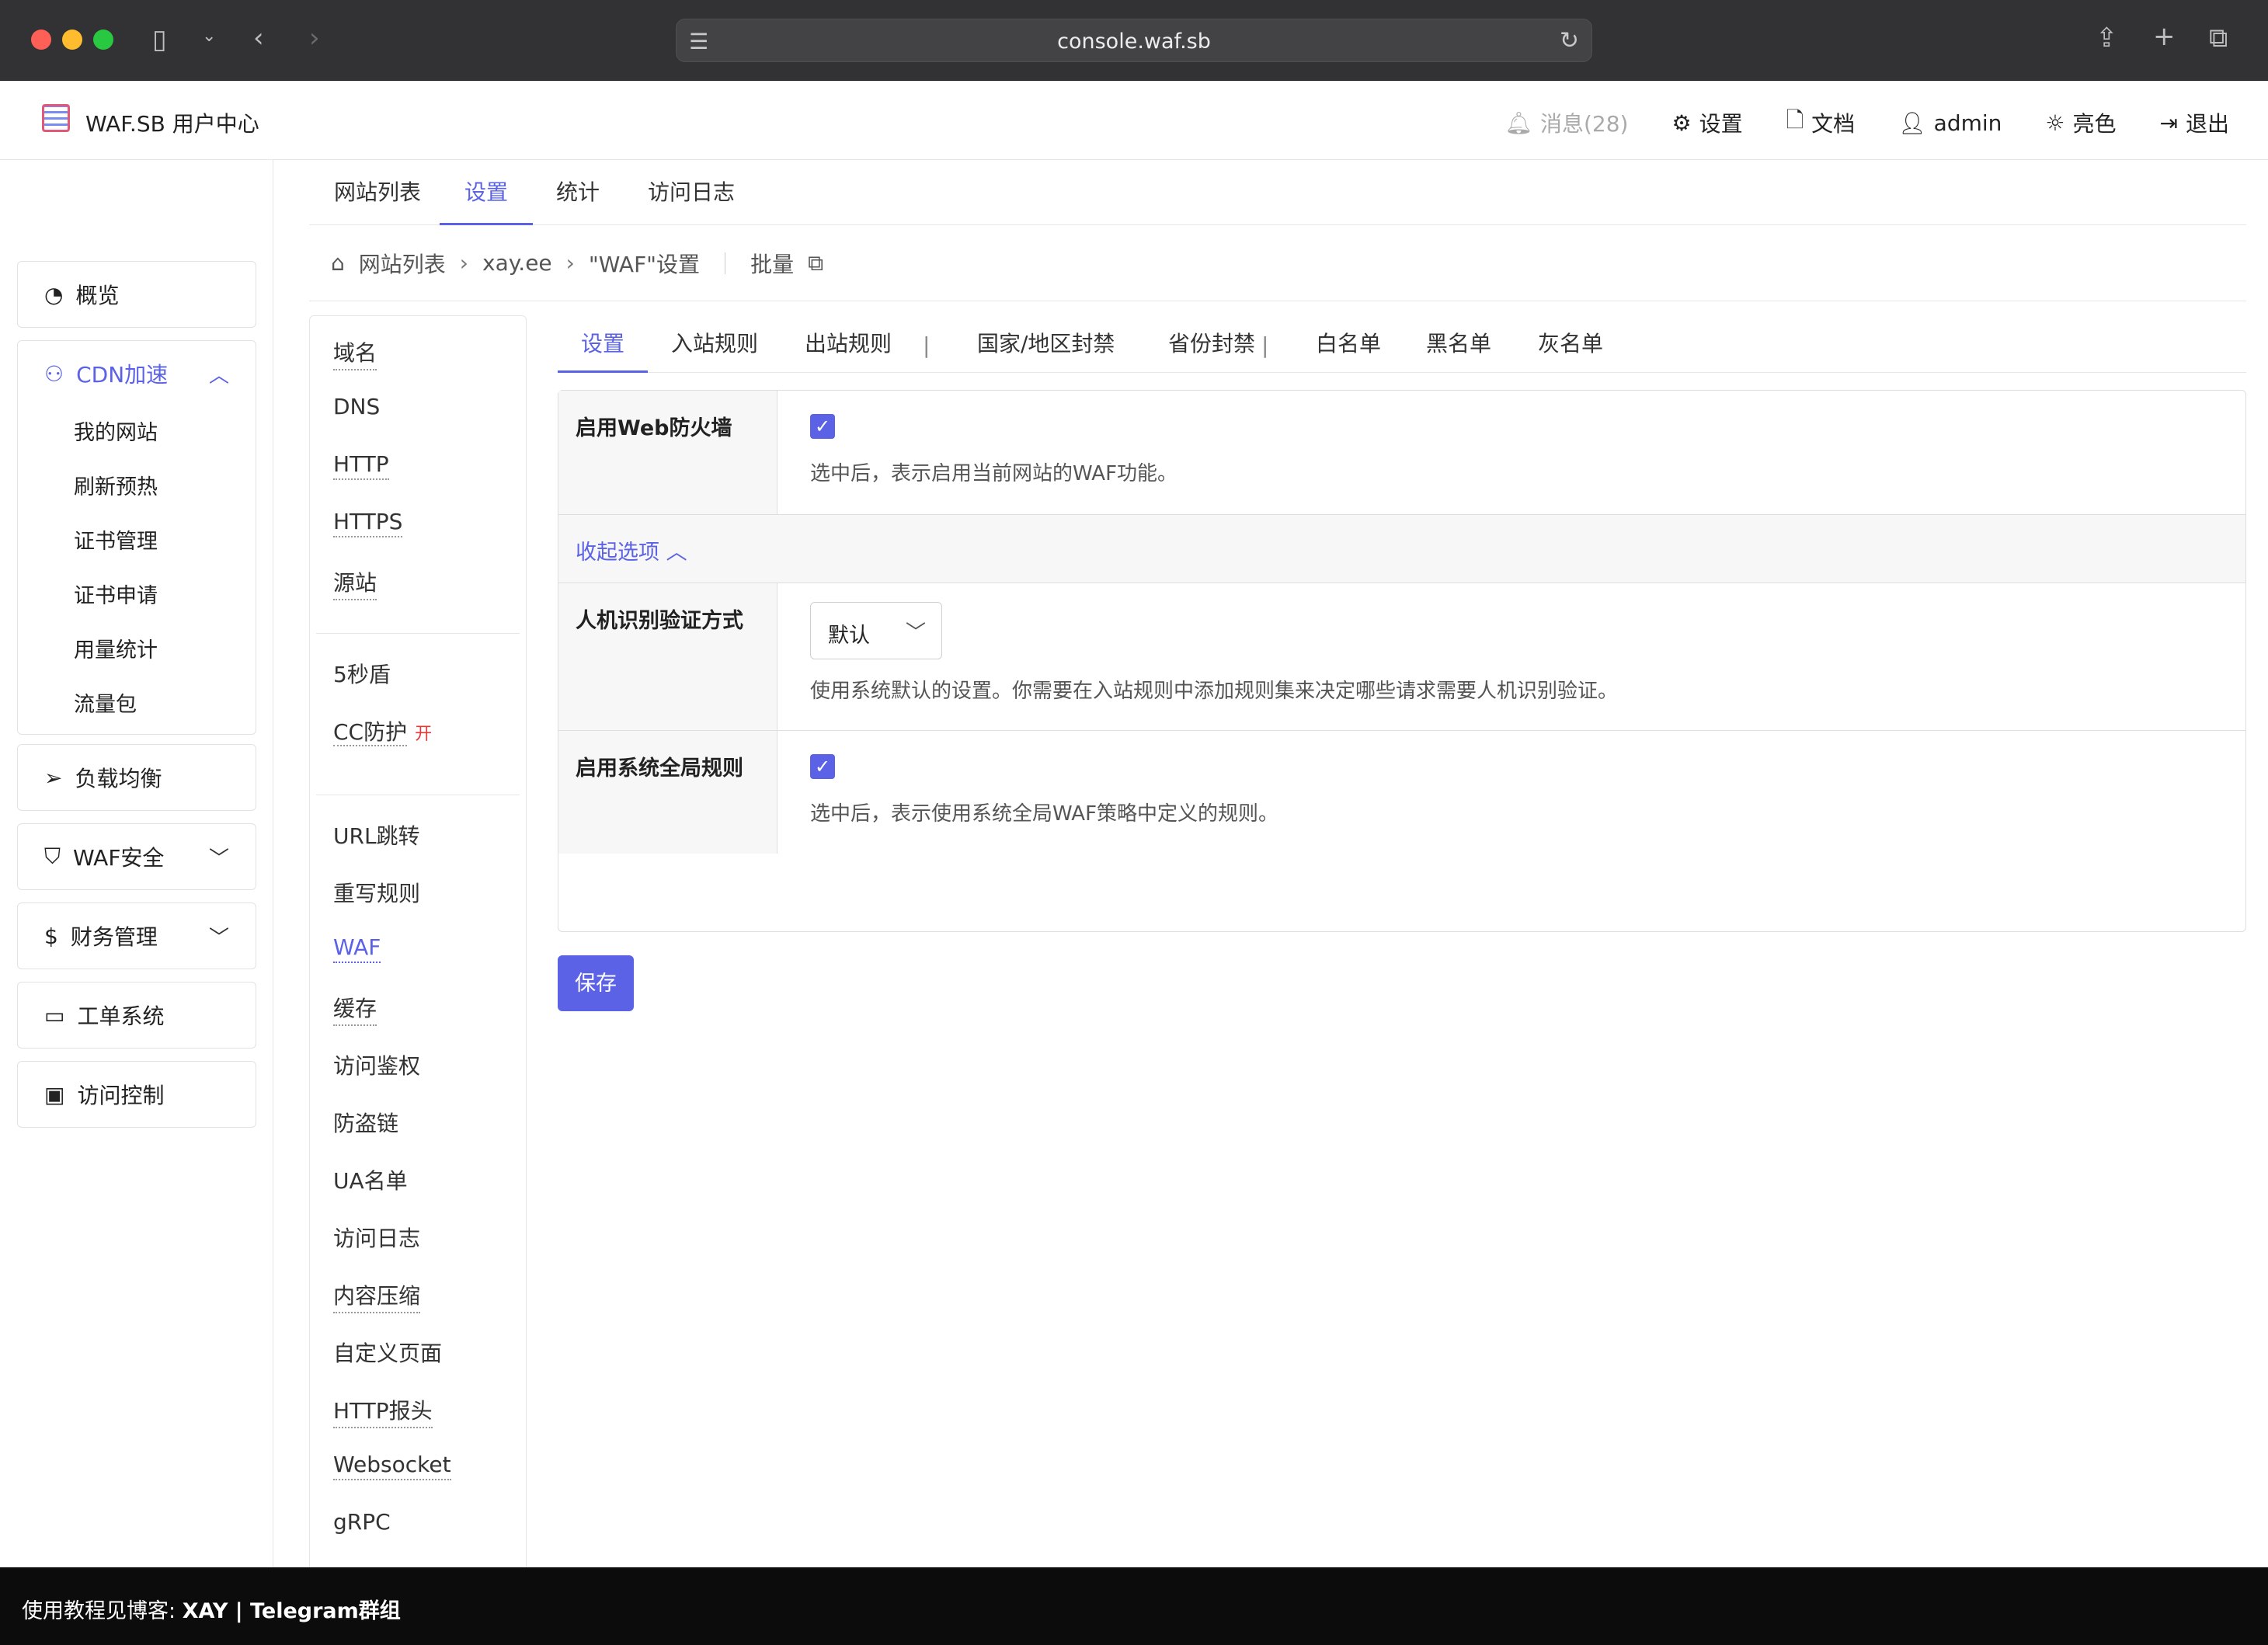 This screenshot has height=1645, width=2268. What do you see at coordinates (815, 263) in the screenshot?
I see `copy-icon: ⧉` at bounding box center [815, 263].